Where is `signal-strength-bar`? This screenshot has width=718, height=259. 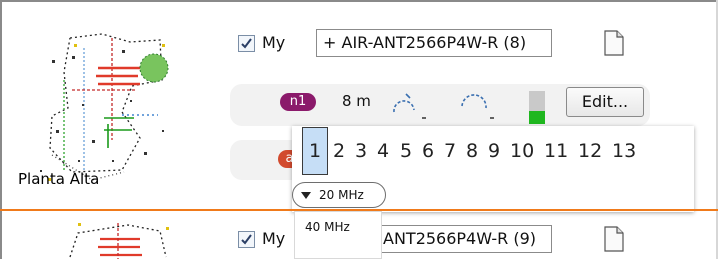 signal-strength-bar is located at coordinates (537, 107).